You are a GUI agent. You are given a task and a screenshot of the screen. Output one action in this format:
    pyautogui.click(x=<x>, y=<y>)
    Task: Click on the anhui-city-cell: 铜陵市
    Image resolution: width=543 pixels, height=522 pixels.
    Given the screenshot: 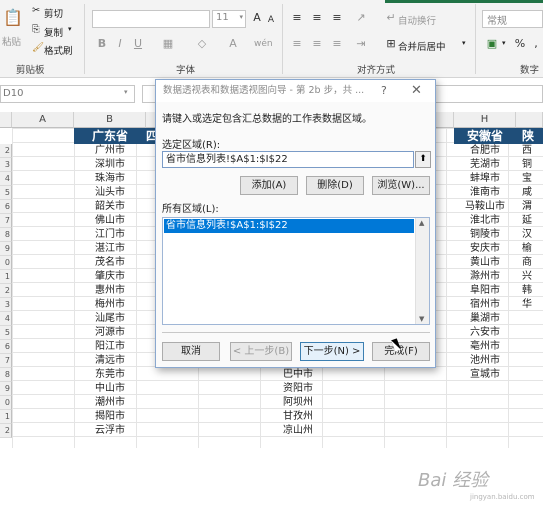 What is the action you would take?
    pyautogui.click(x=485, y=235)
    